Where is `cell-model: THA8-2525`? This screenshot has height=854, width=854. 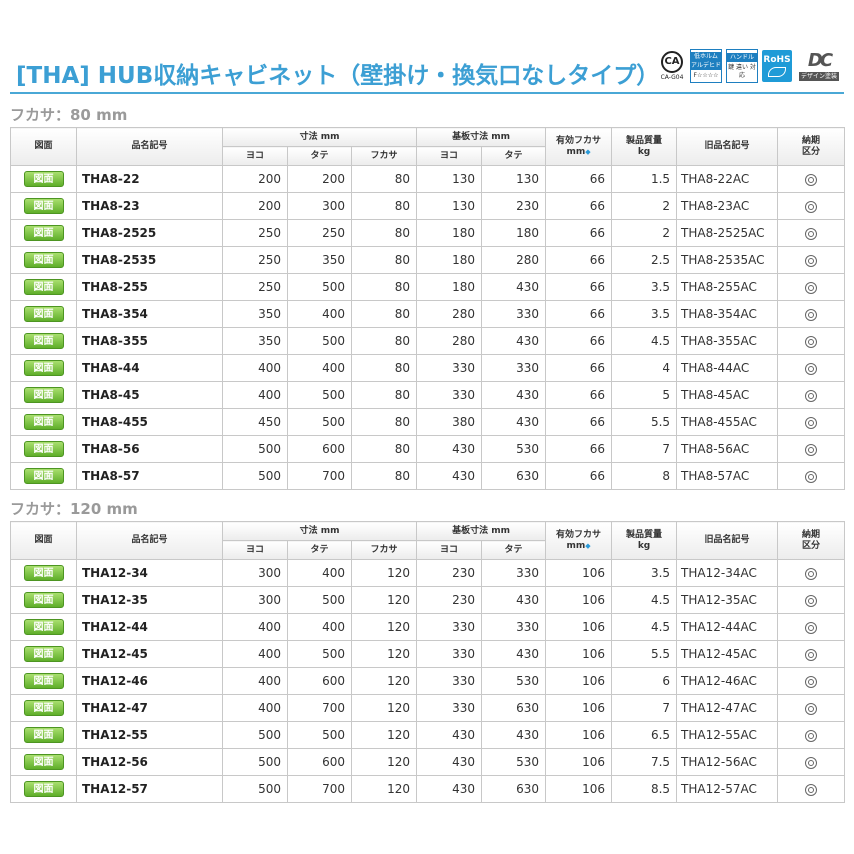 cell-model: THA8-2525 is located at coordinates (149, 233).